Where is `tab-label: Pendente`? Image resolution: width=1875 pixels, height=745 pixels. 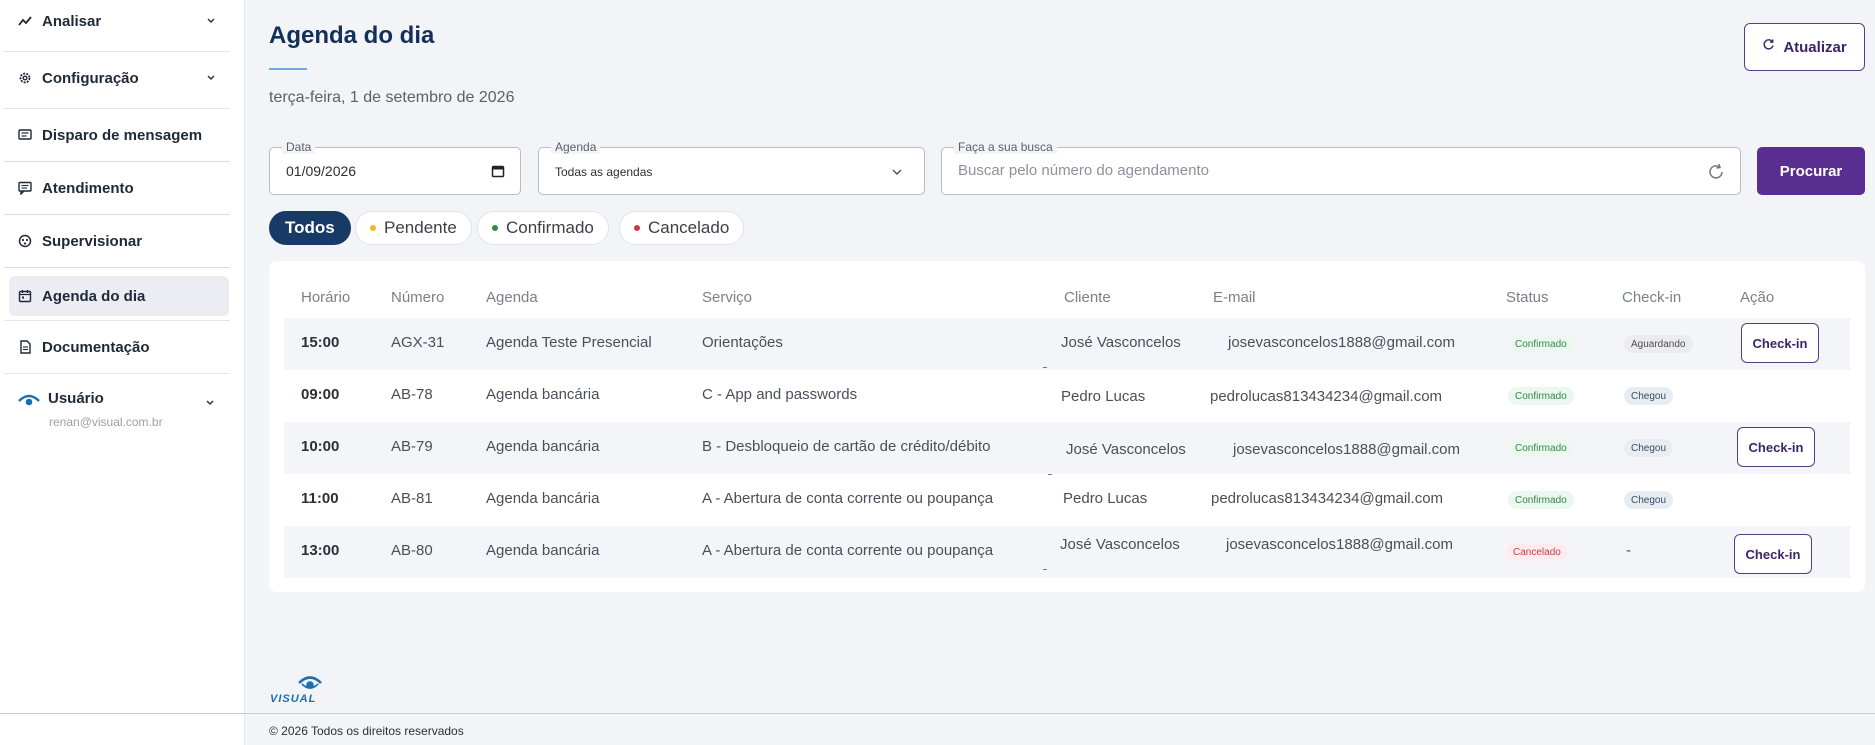 tab-label: Pendente is located at coordinates (420, 227).